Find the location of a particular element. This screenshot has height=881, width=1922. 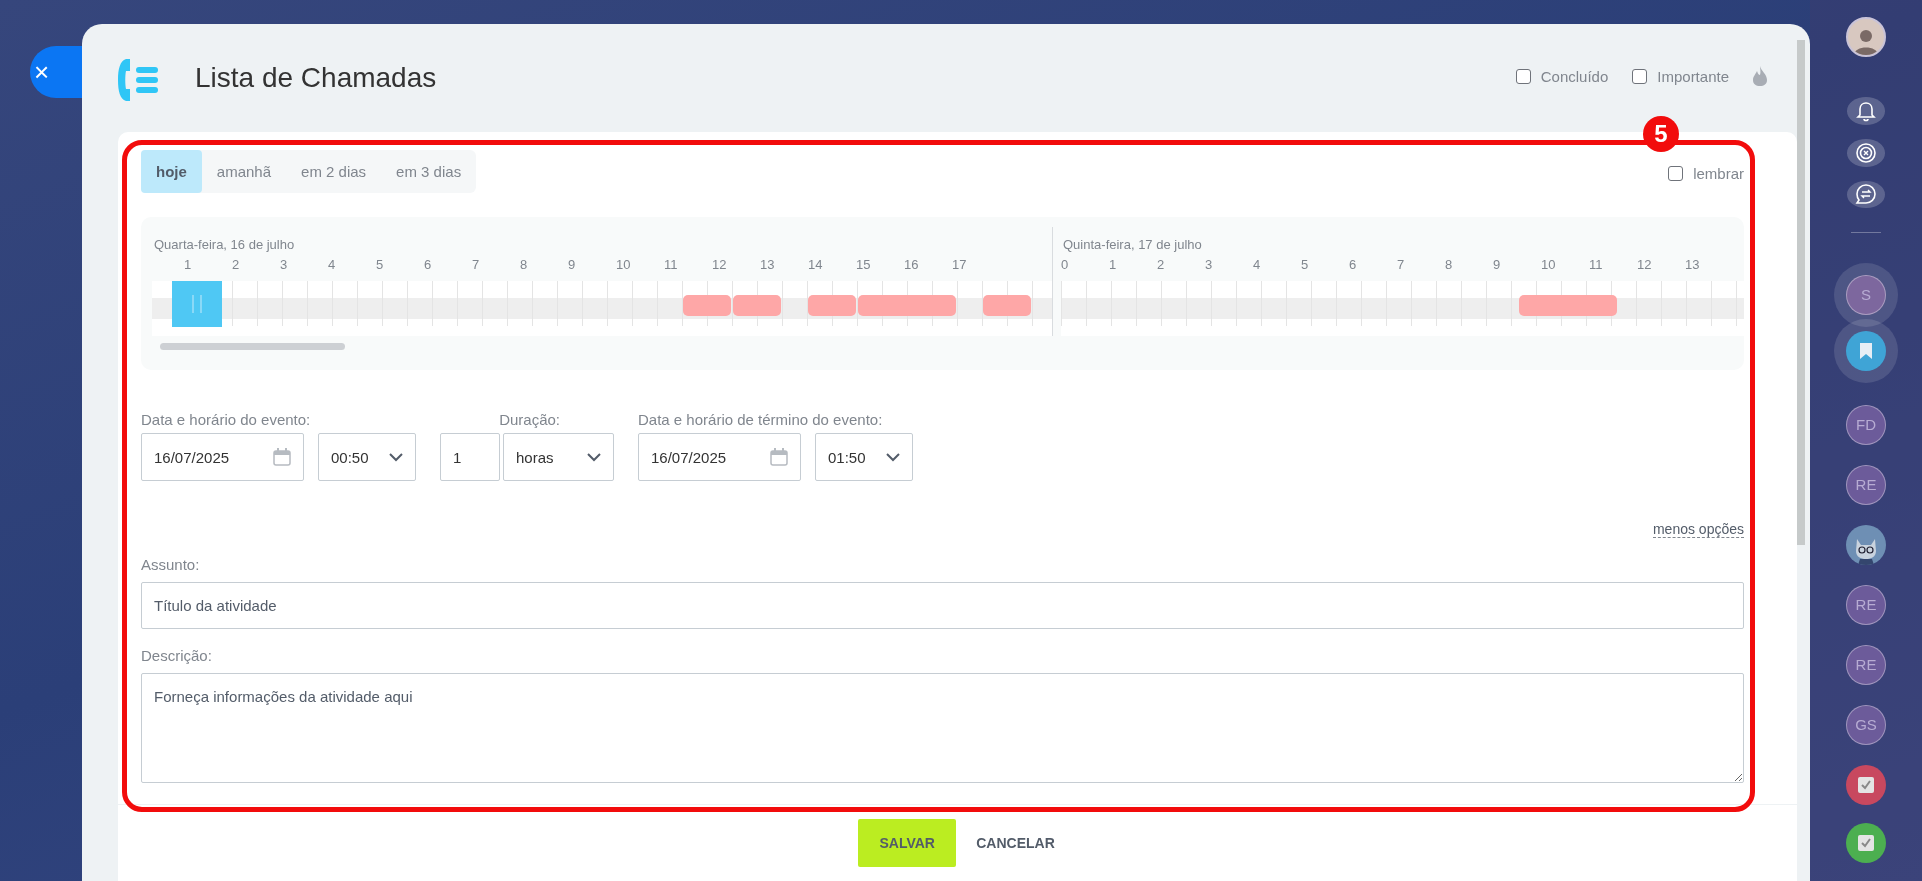

duration-field: 1 is located at coordinates (470, 457).